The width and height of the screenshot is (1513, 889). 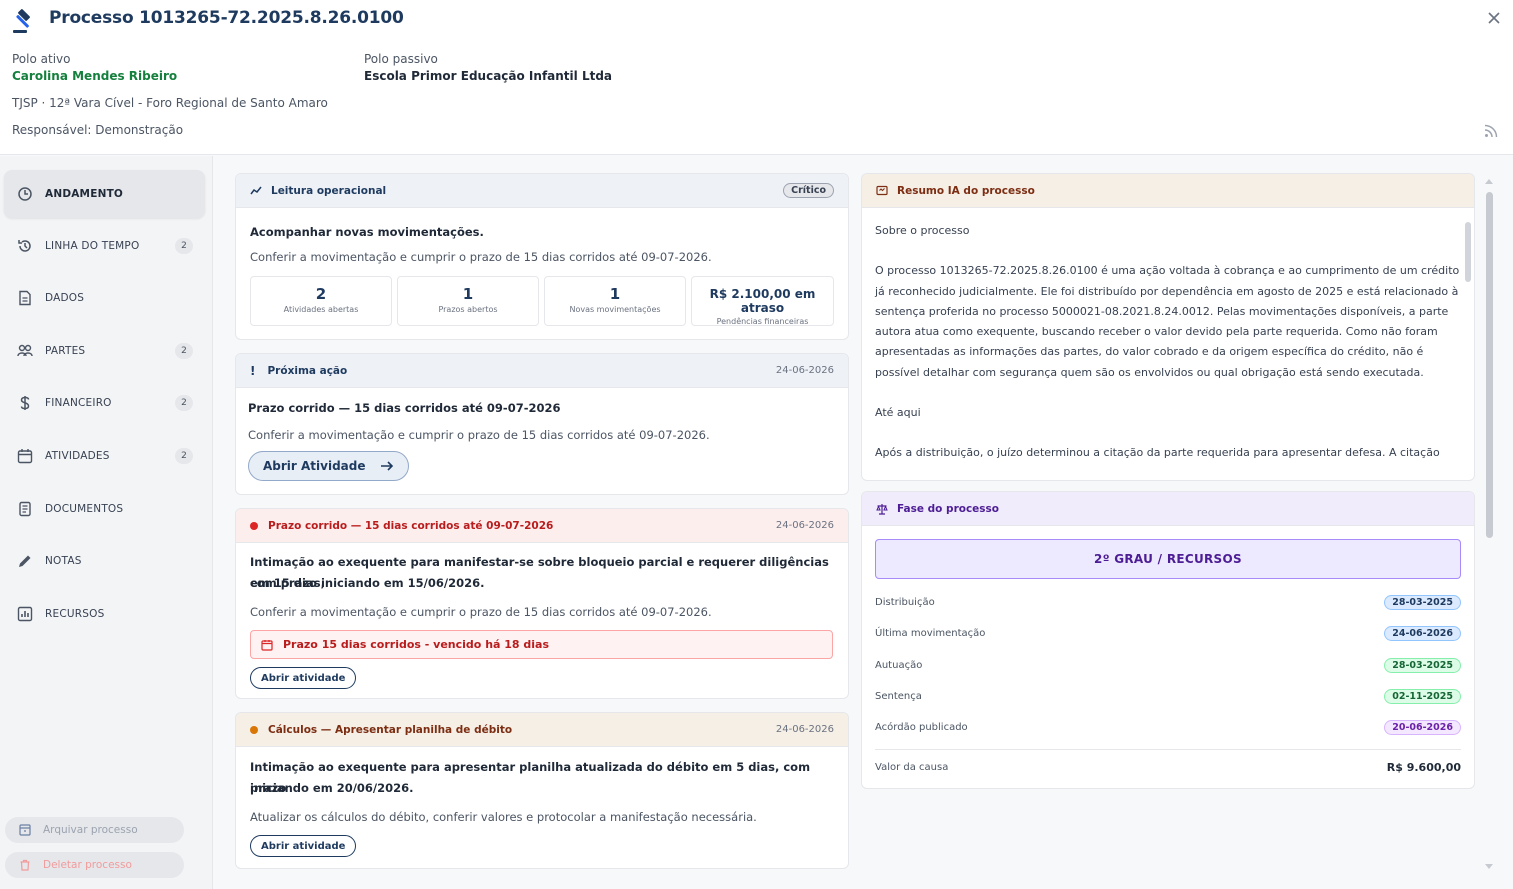 I want to click on history-icon, so click(x=24, y=246).